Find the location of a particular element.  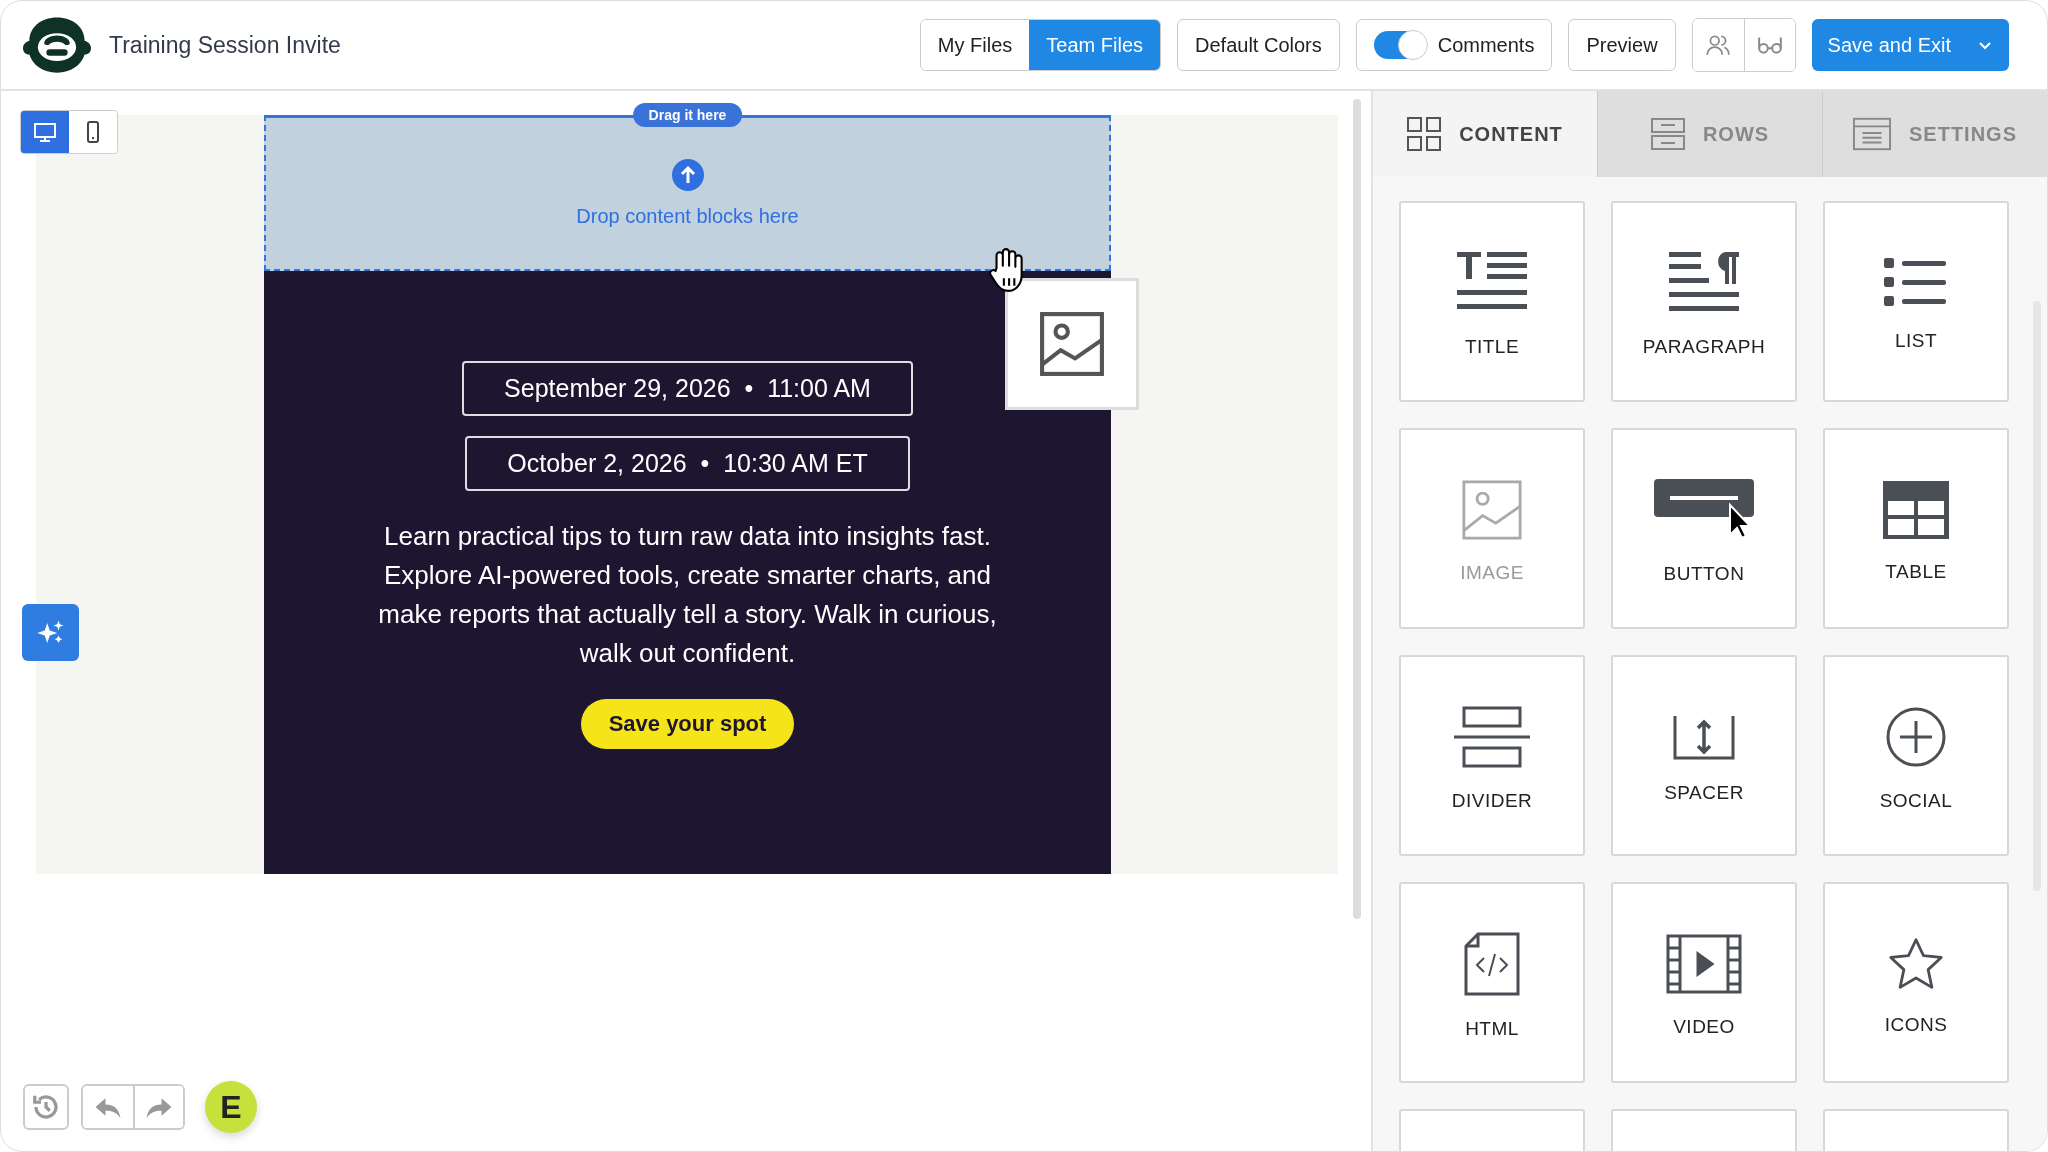

list-block-icon is located at coordinates (1916, 282).